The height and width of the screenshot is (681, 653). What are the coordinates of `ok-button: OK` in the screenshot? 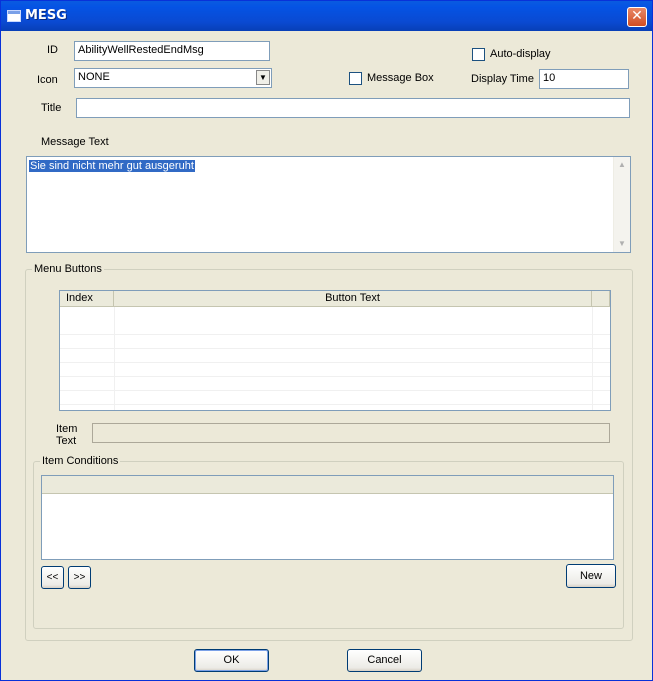 It's located at (231, 660).